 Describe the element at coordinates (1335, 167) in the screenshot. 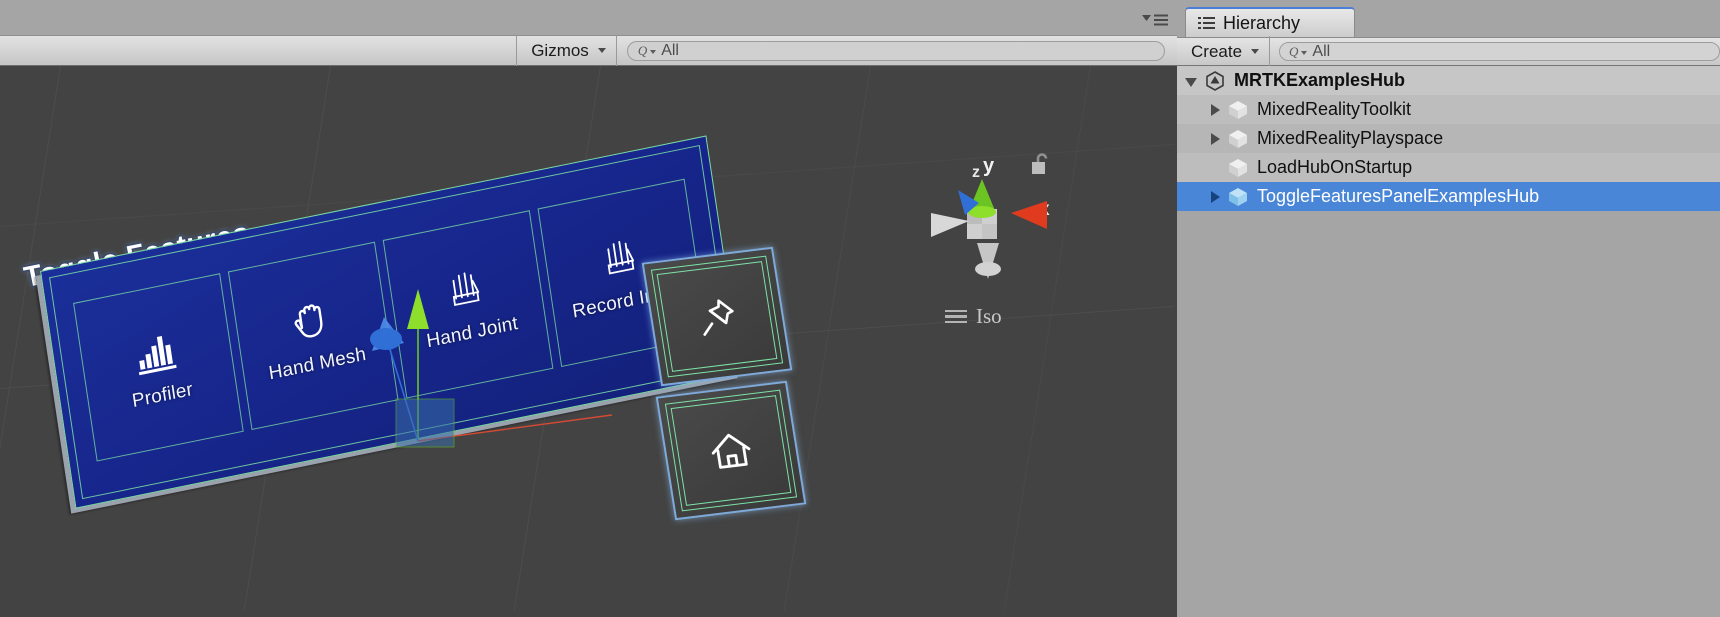

I see `hierarchy-row-label: LoadHubOnStartup` at that location.